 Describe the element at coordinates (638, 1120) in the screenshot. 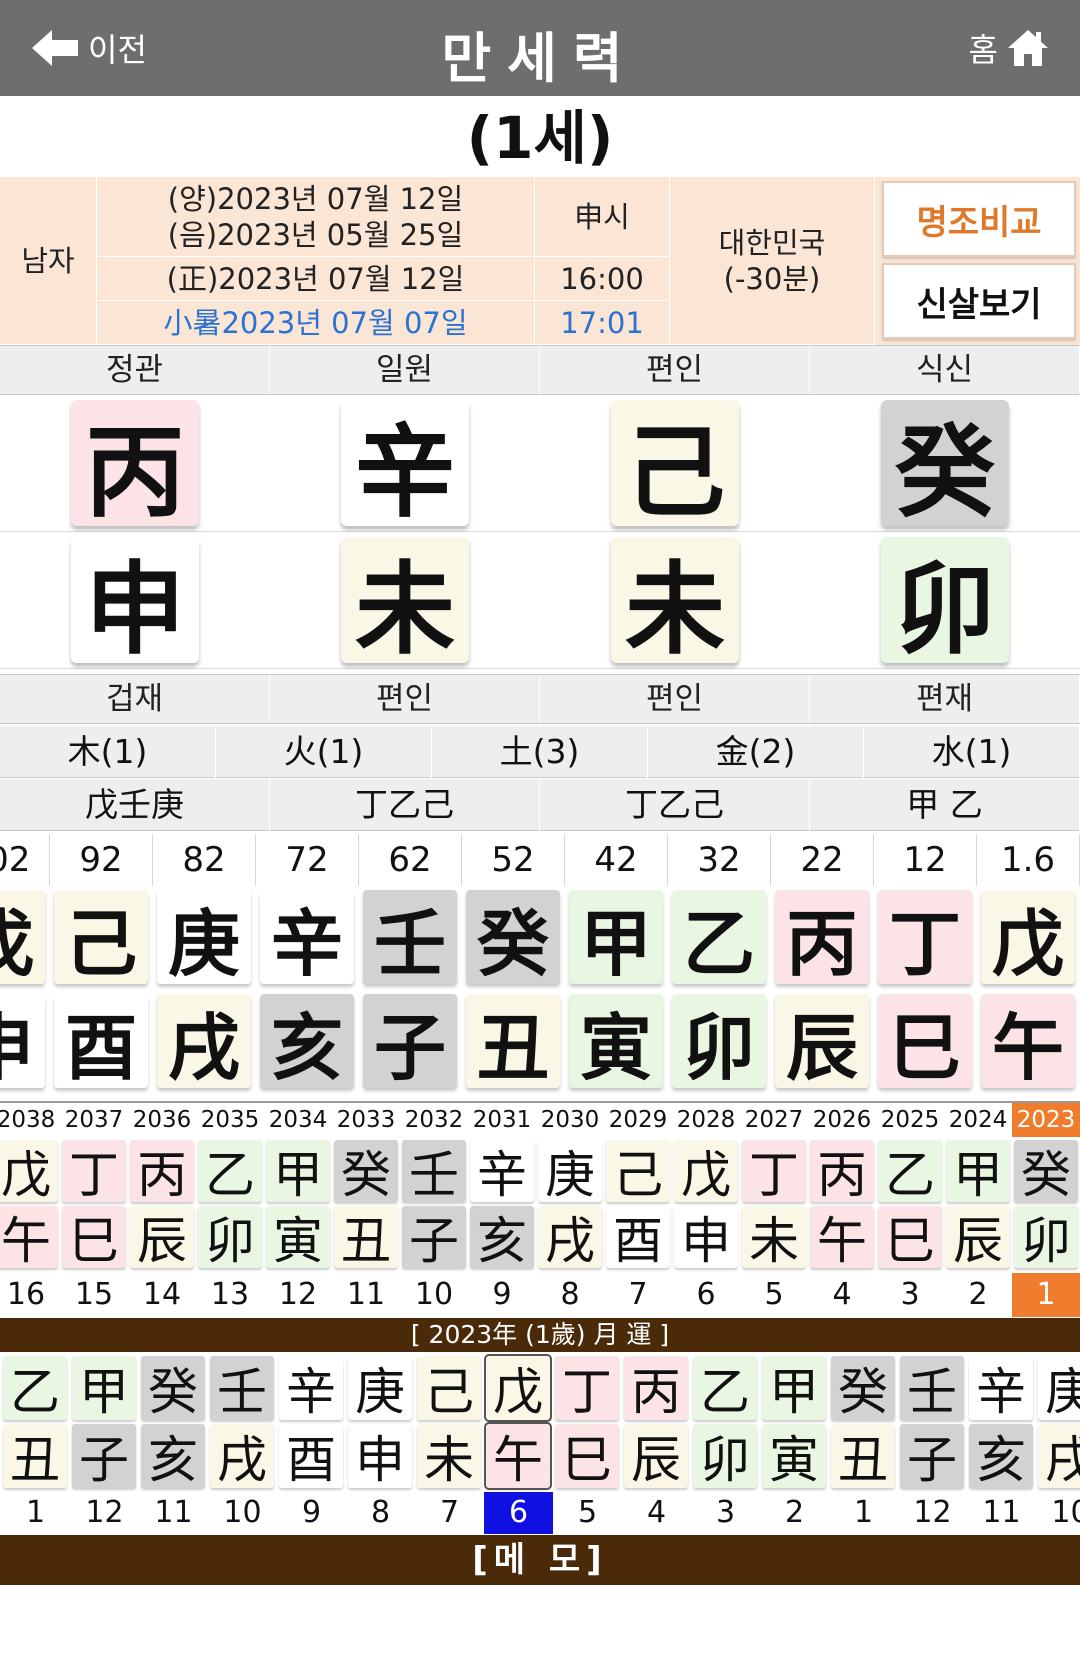

I see `sewoon-year: 2029` at that location.